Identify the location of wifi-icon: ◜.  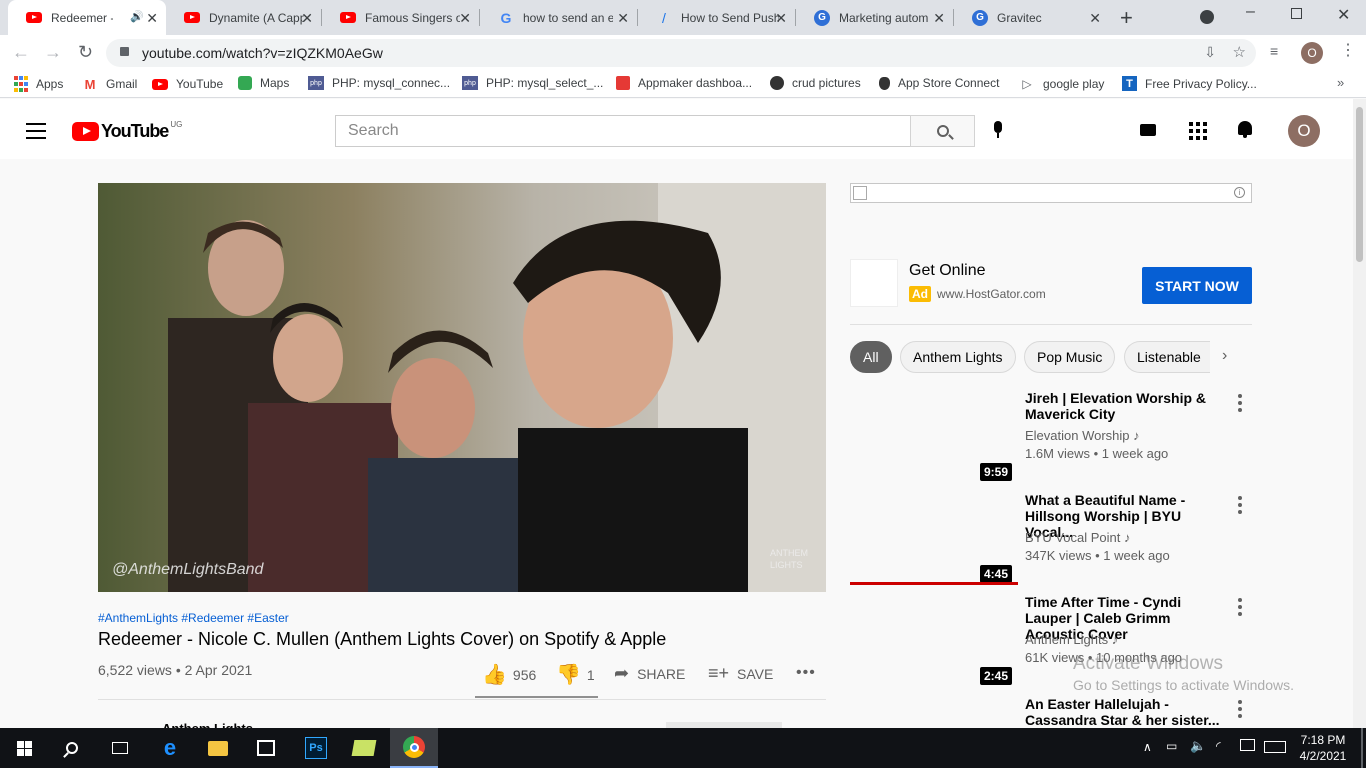
(1218, 746).